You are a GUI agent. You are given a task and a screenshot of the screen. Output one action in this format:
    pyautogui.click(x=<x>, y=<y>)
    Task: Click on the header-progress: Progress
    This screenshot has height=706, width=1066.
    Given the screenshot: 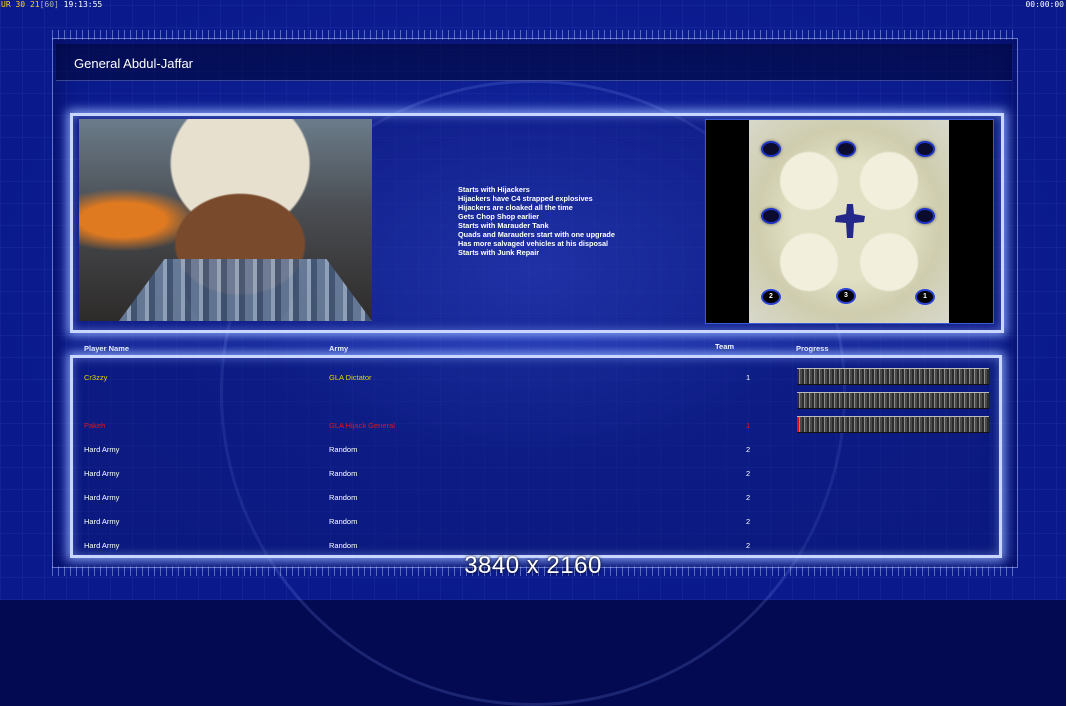 What is the action you would take?
    pyautogui.click(x=812, y=348)
    